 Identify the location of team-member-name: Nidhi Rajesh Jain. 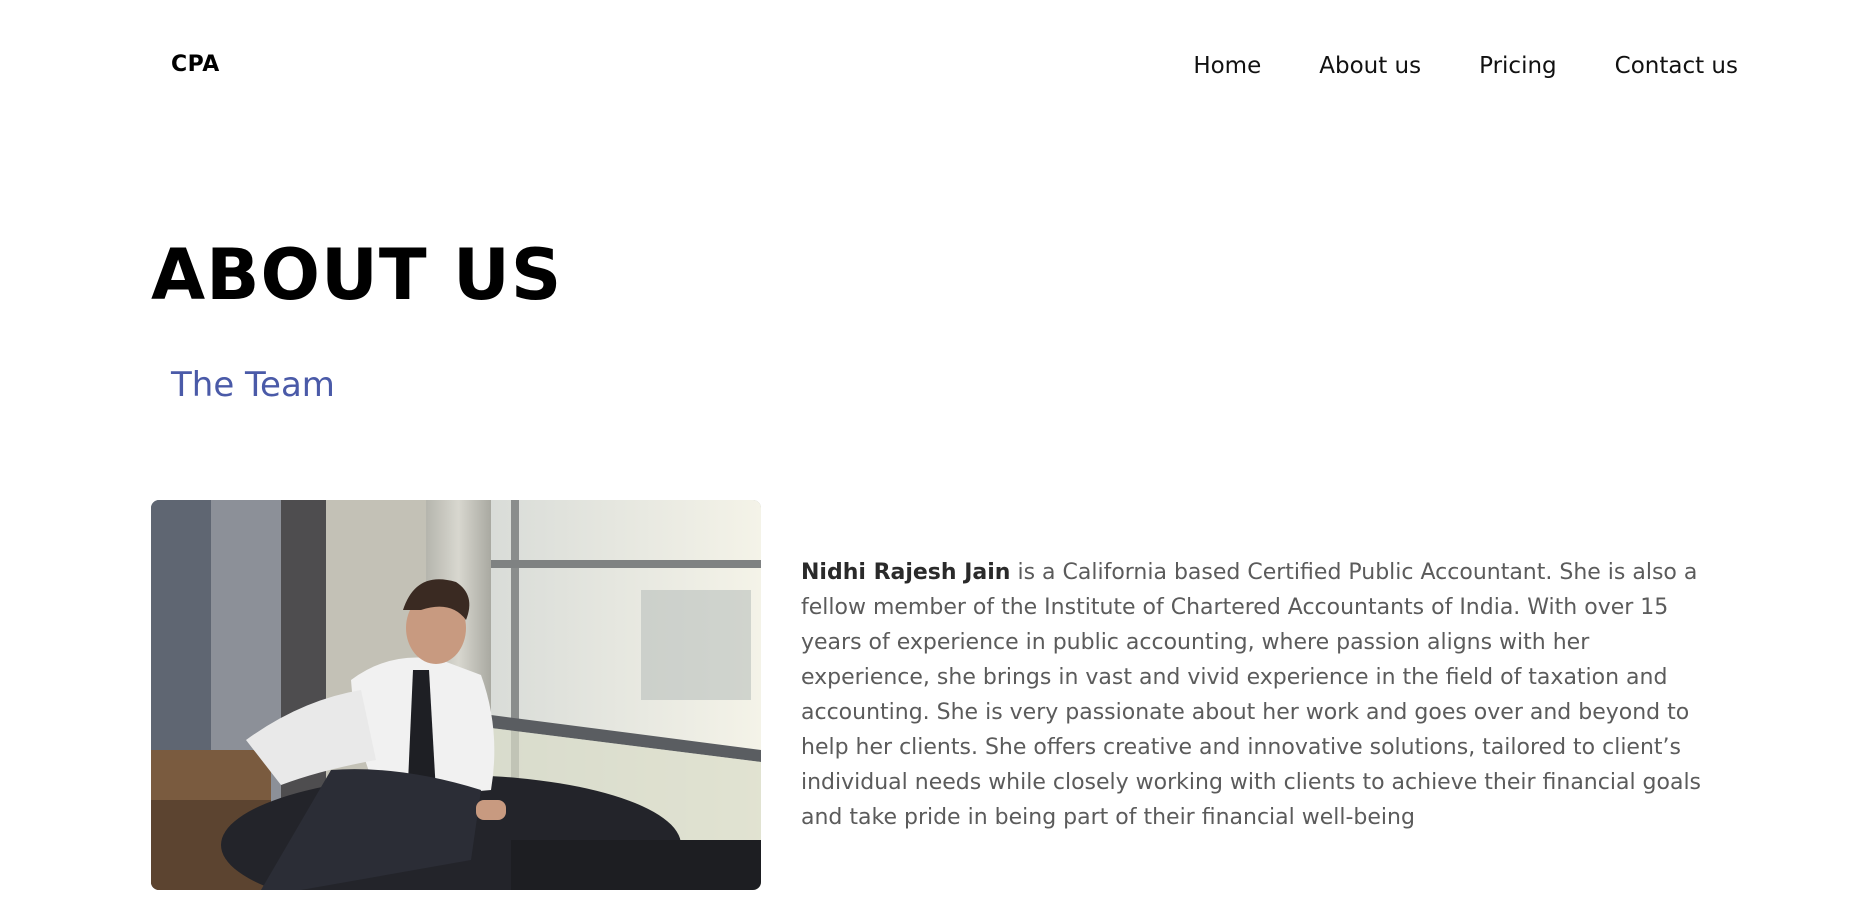
(906, 572).